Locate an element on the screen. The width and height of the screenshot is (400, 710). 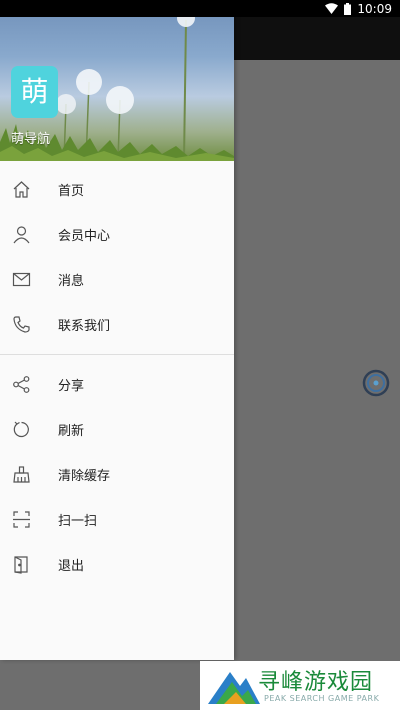
status-time: 10:09 is located at coordinates (374, 8).